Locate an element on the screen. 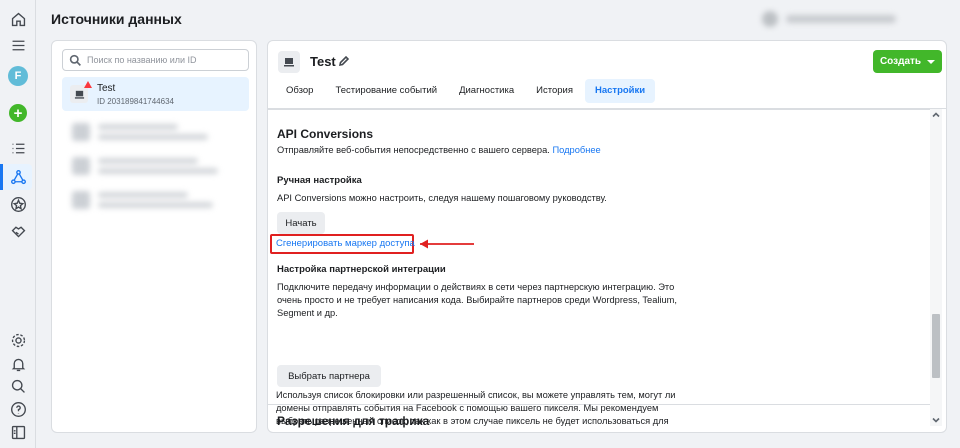  account-avatar: F is located at coordinates (18, 76).